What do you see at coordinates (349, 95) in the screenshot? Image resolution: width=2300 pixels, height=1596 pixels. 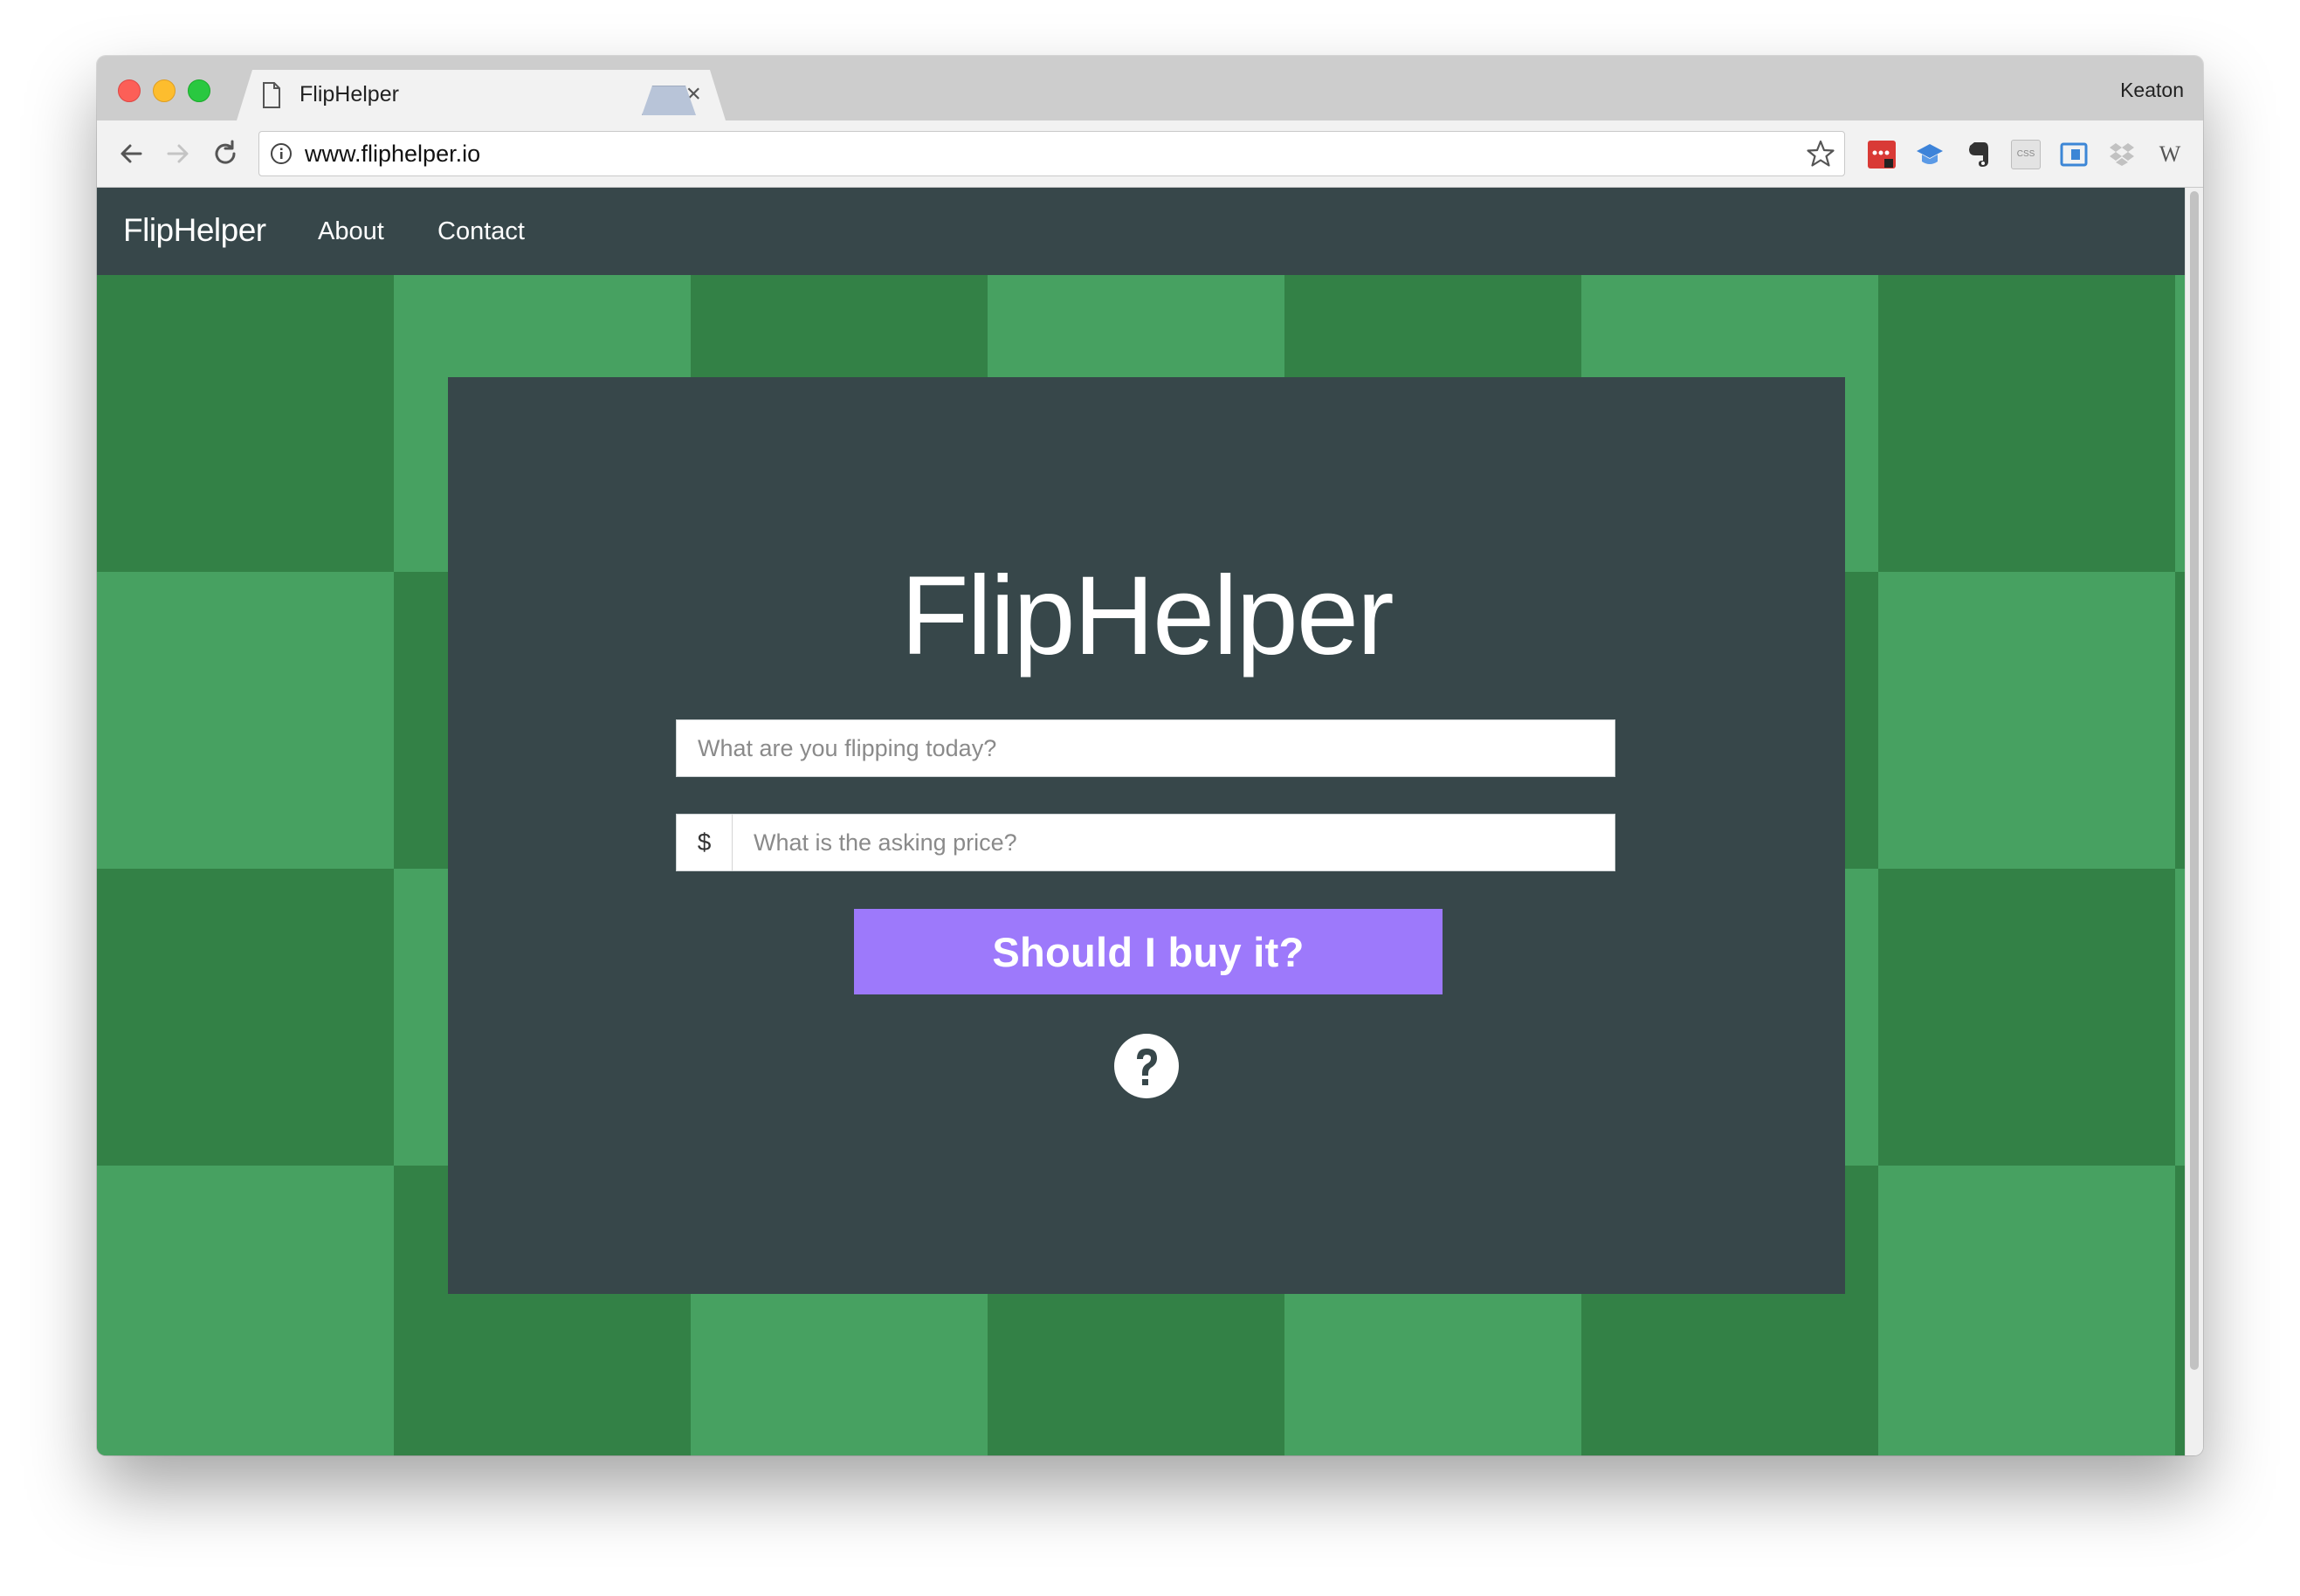 I see `tab-title: FlipHelper` at bounding box center [349, 95].